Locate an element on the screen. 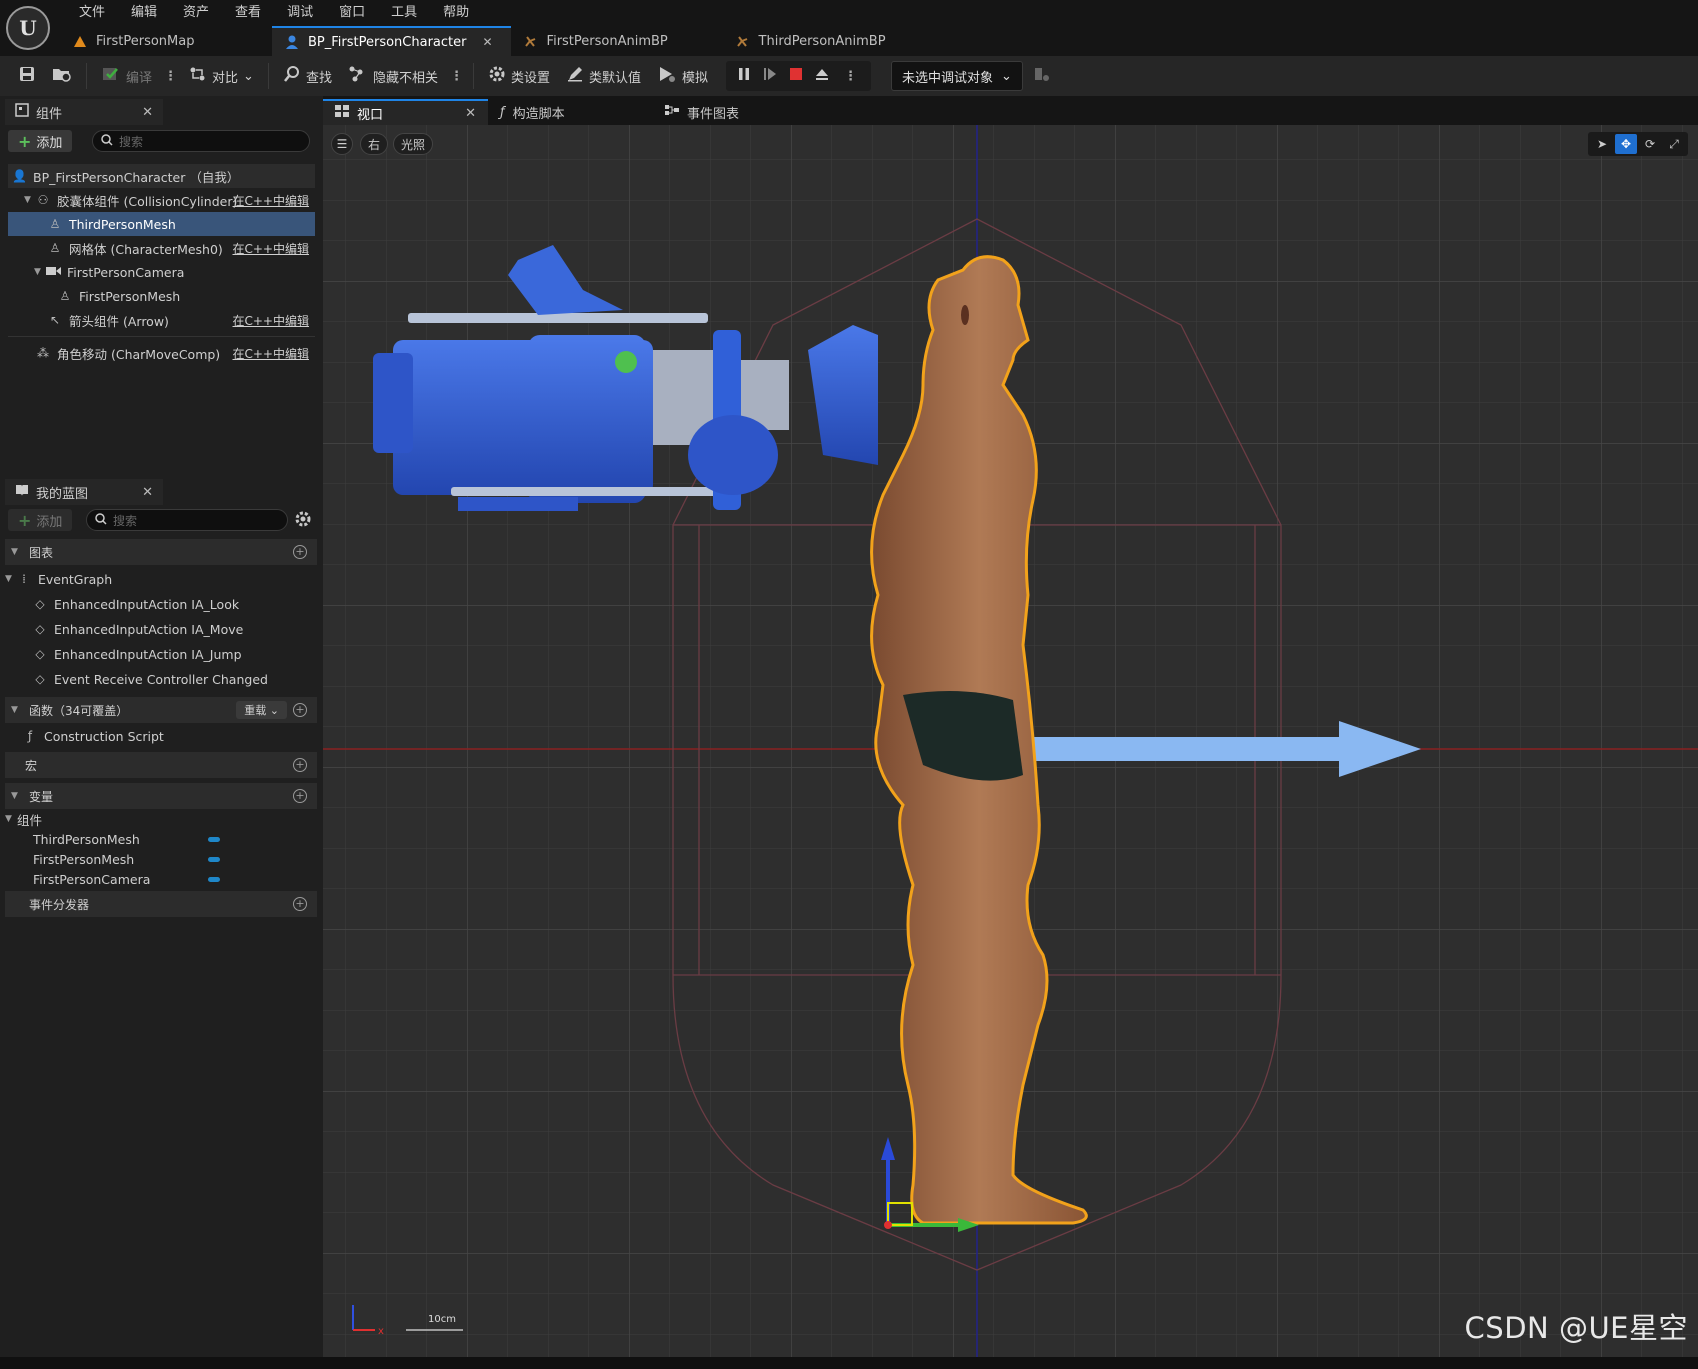  variable-item: FirstPersonCamera is located at coordinates (161, 879).